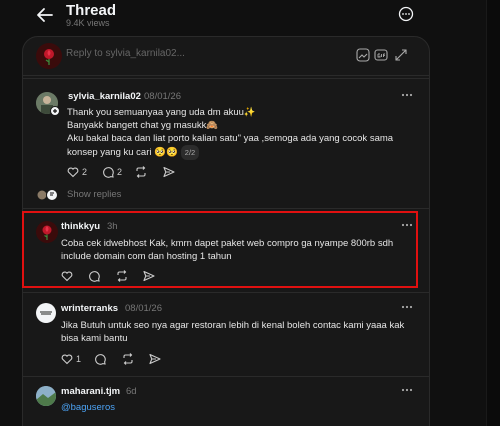  Describe the element at coordinates (493, 213) in the screenshot. I see `scrollbar-track` at that location.